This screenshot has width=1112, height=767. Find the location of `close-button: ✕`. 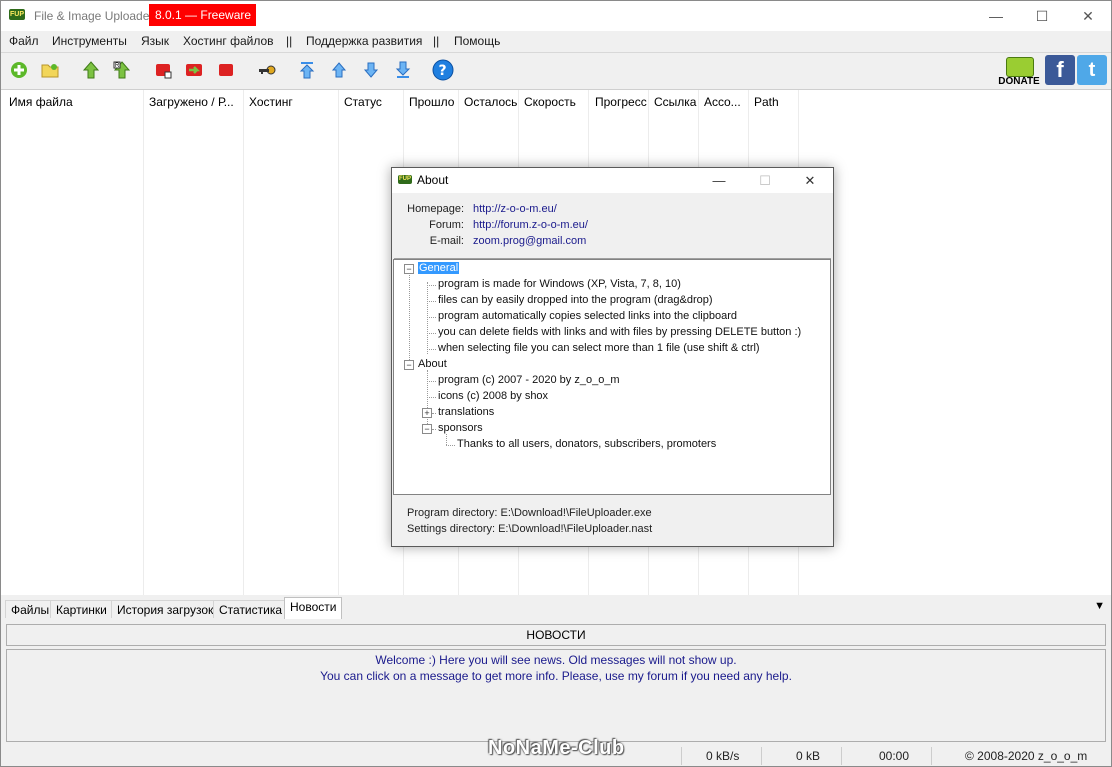

close-button: ✕ is located at coordinates (1088, 16).